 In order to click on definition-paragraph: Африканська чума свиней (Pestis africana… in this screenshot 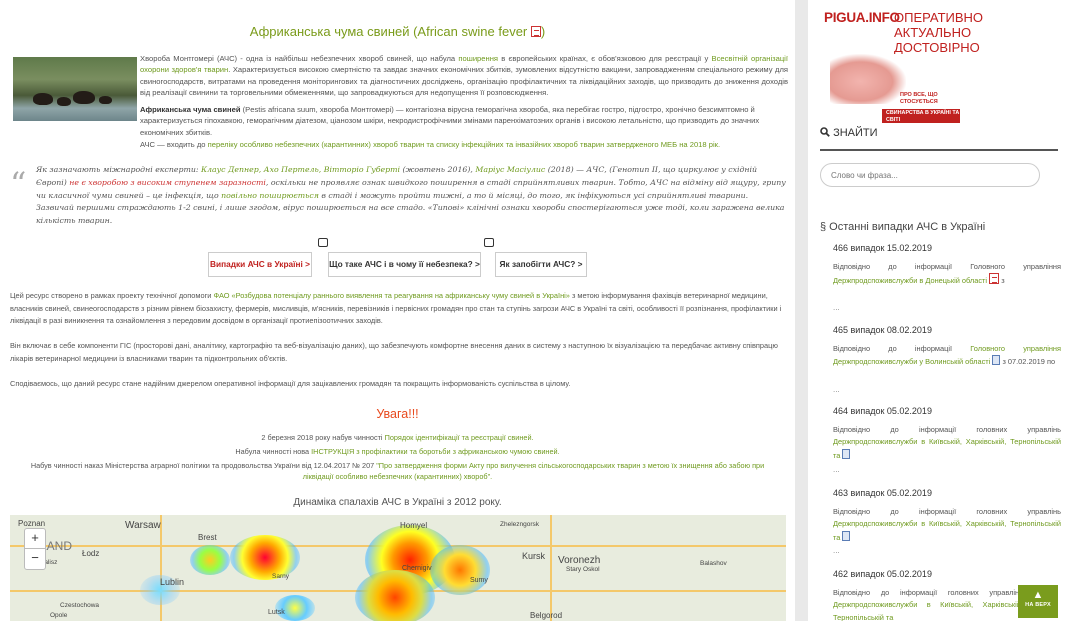, I will do `click(450, 121)`.